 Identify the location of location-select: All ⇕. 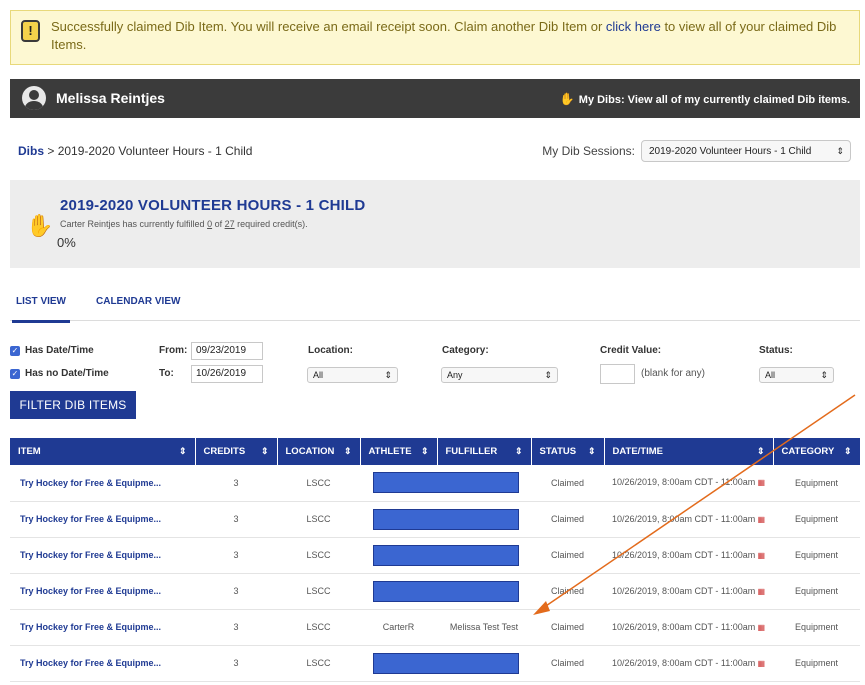
(352, 375).